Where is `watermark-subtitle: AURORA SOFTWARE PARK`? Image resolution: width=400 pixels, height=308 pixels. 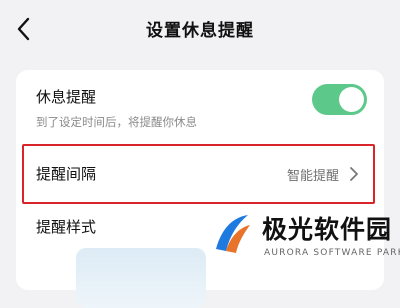 watermark-subtitle: AURORA SOFTWARE PARK is located at coordinates (332, 253).